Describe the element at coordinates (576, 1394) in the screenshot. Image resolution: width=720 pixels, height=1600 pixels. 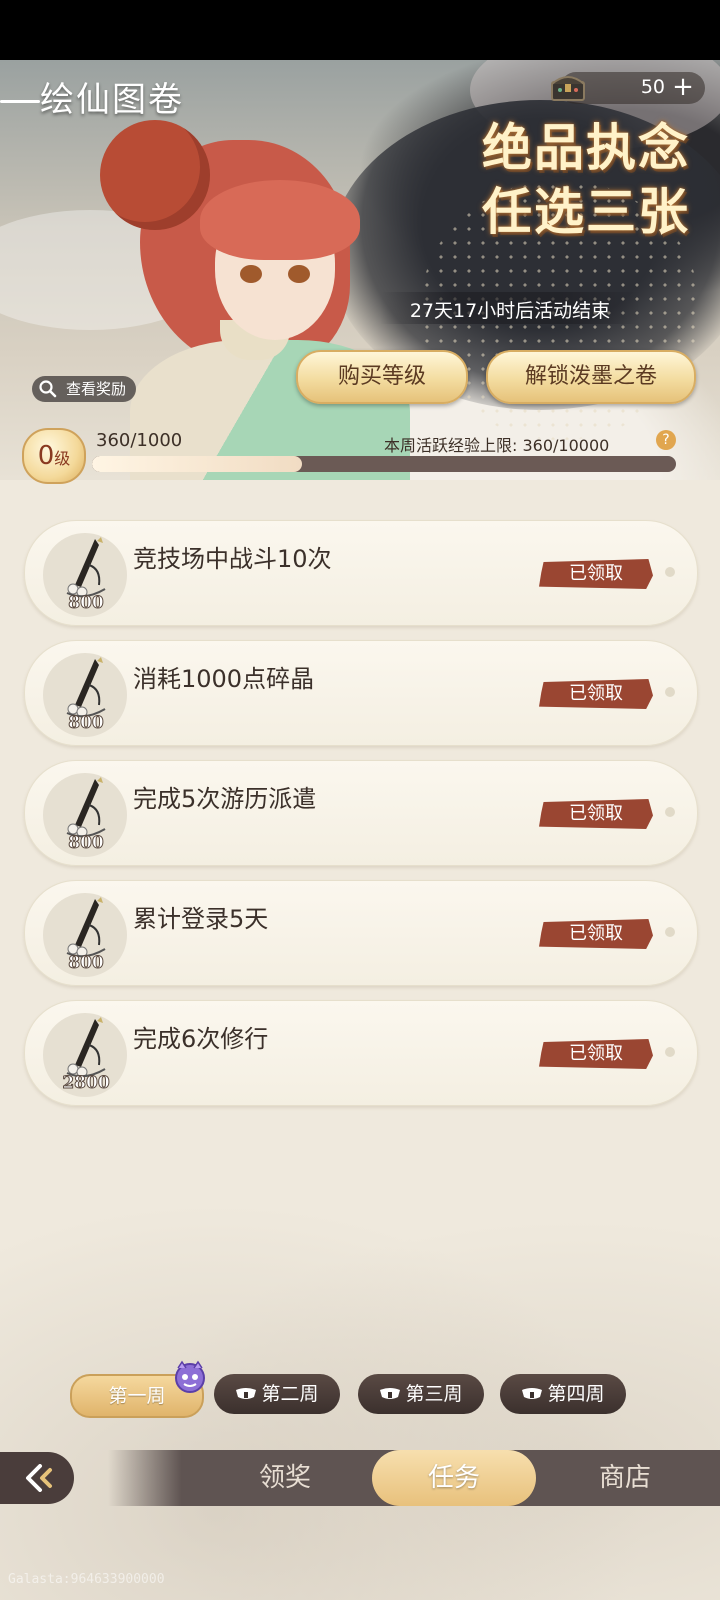
I see `tab-week-4-label: 第四周` at that location.